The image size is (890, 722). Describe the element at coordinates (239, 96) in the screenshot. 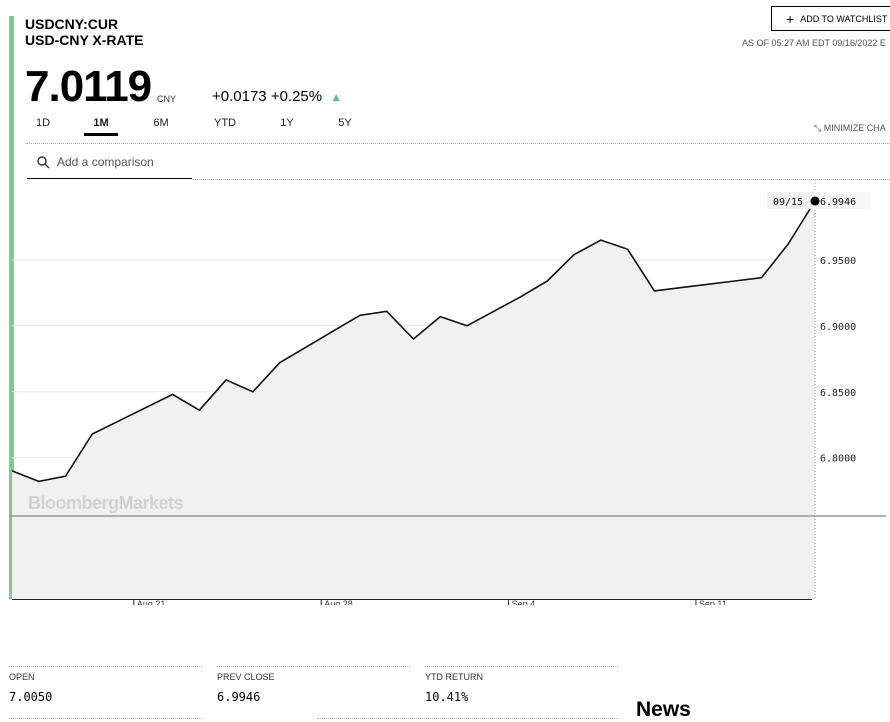

I see `change-value: +0.0173` at that location.